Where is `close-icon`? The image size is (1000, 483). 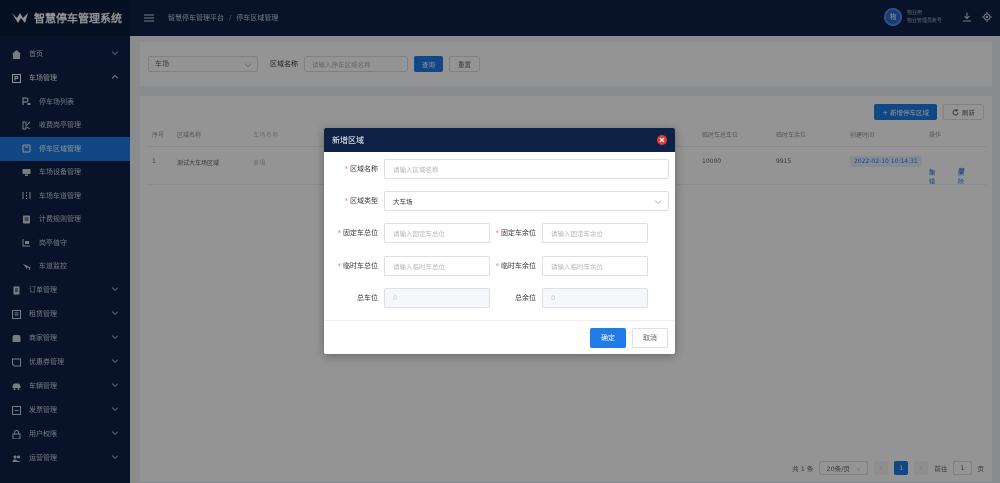 close-icon is located at coordinates (662, 140).